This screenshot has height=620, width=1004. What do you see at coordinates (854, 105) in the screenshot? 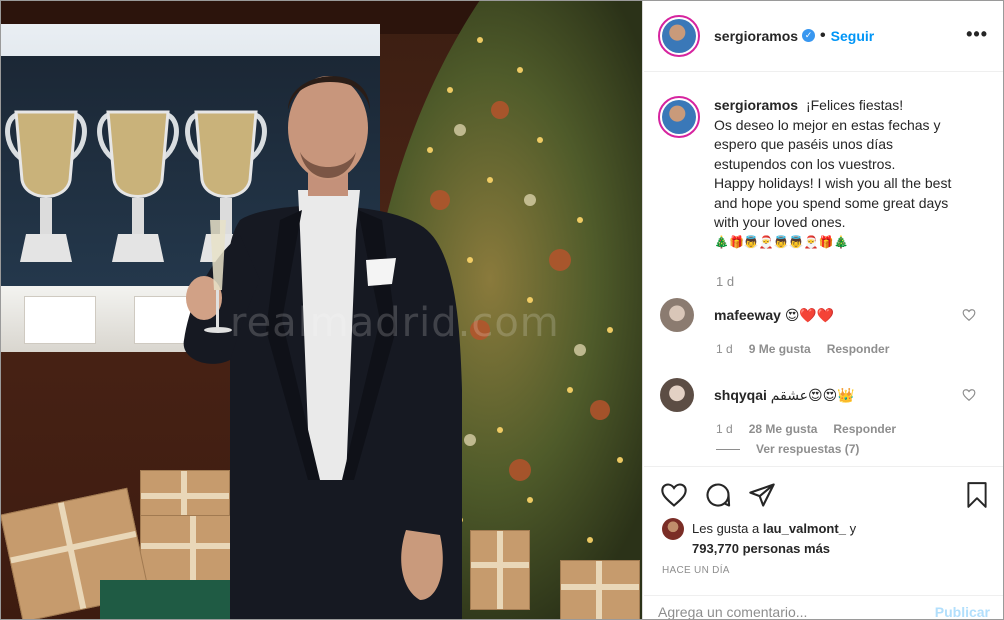
I see `caption-line: ¡Felices fiestas!` at bounding box center [854, 105].